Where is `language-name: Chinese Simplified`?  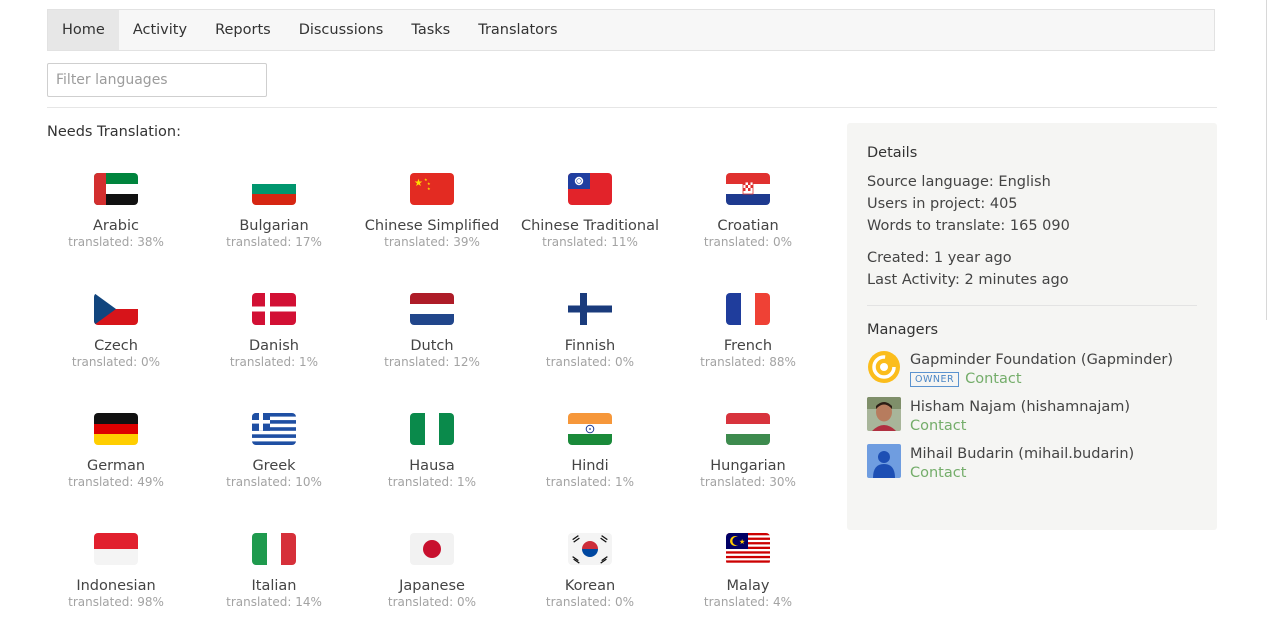
language-name: Chinese Simplified is located at coordinates (432, 226).